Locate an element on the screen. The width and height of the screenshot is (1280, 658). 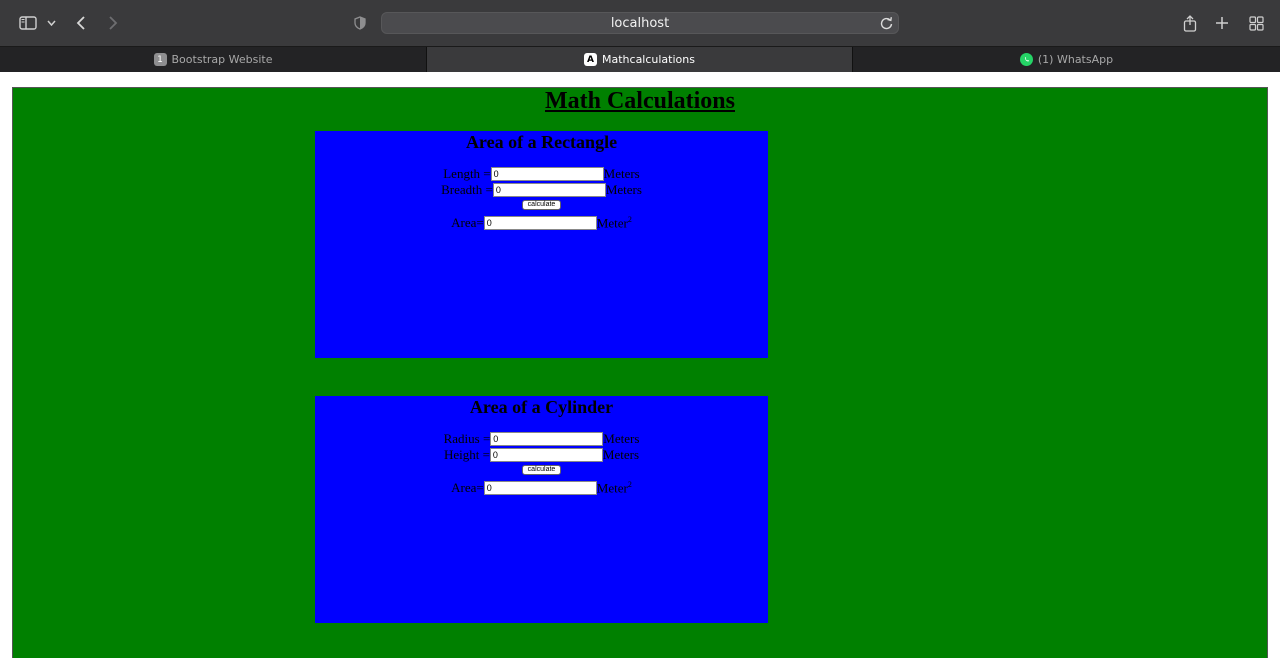
rectangle-calculate-button: calculate is located at coordinates (541, 205).